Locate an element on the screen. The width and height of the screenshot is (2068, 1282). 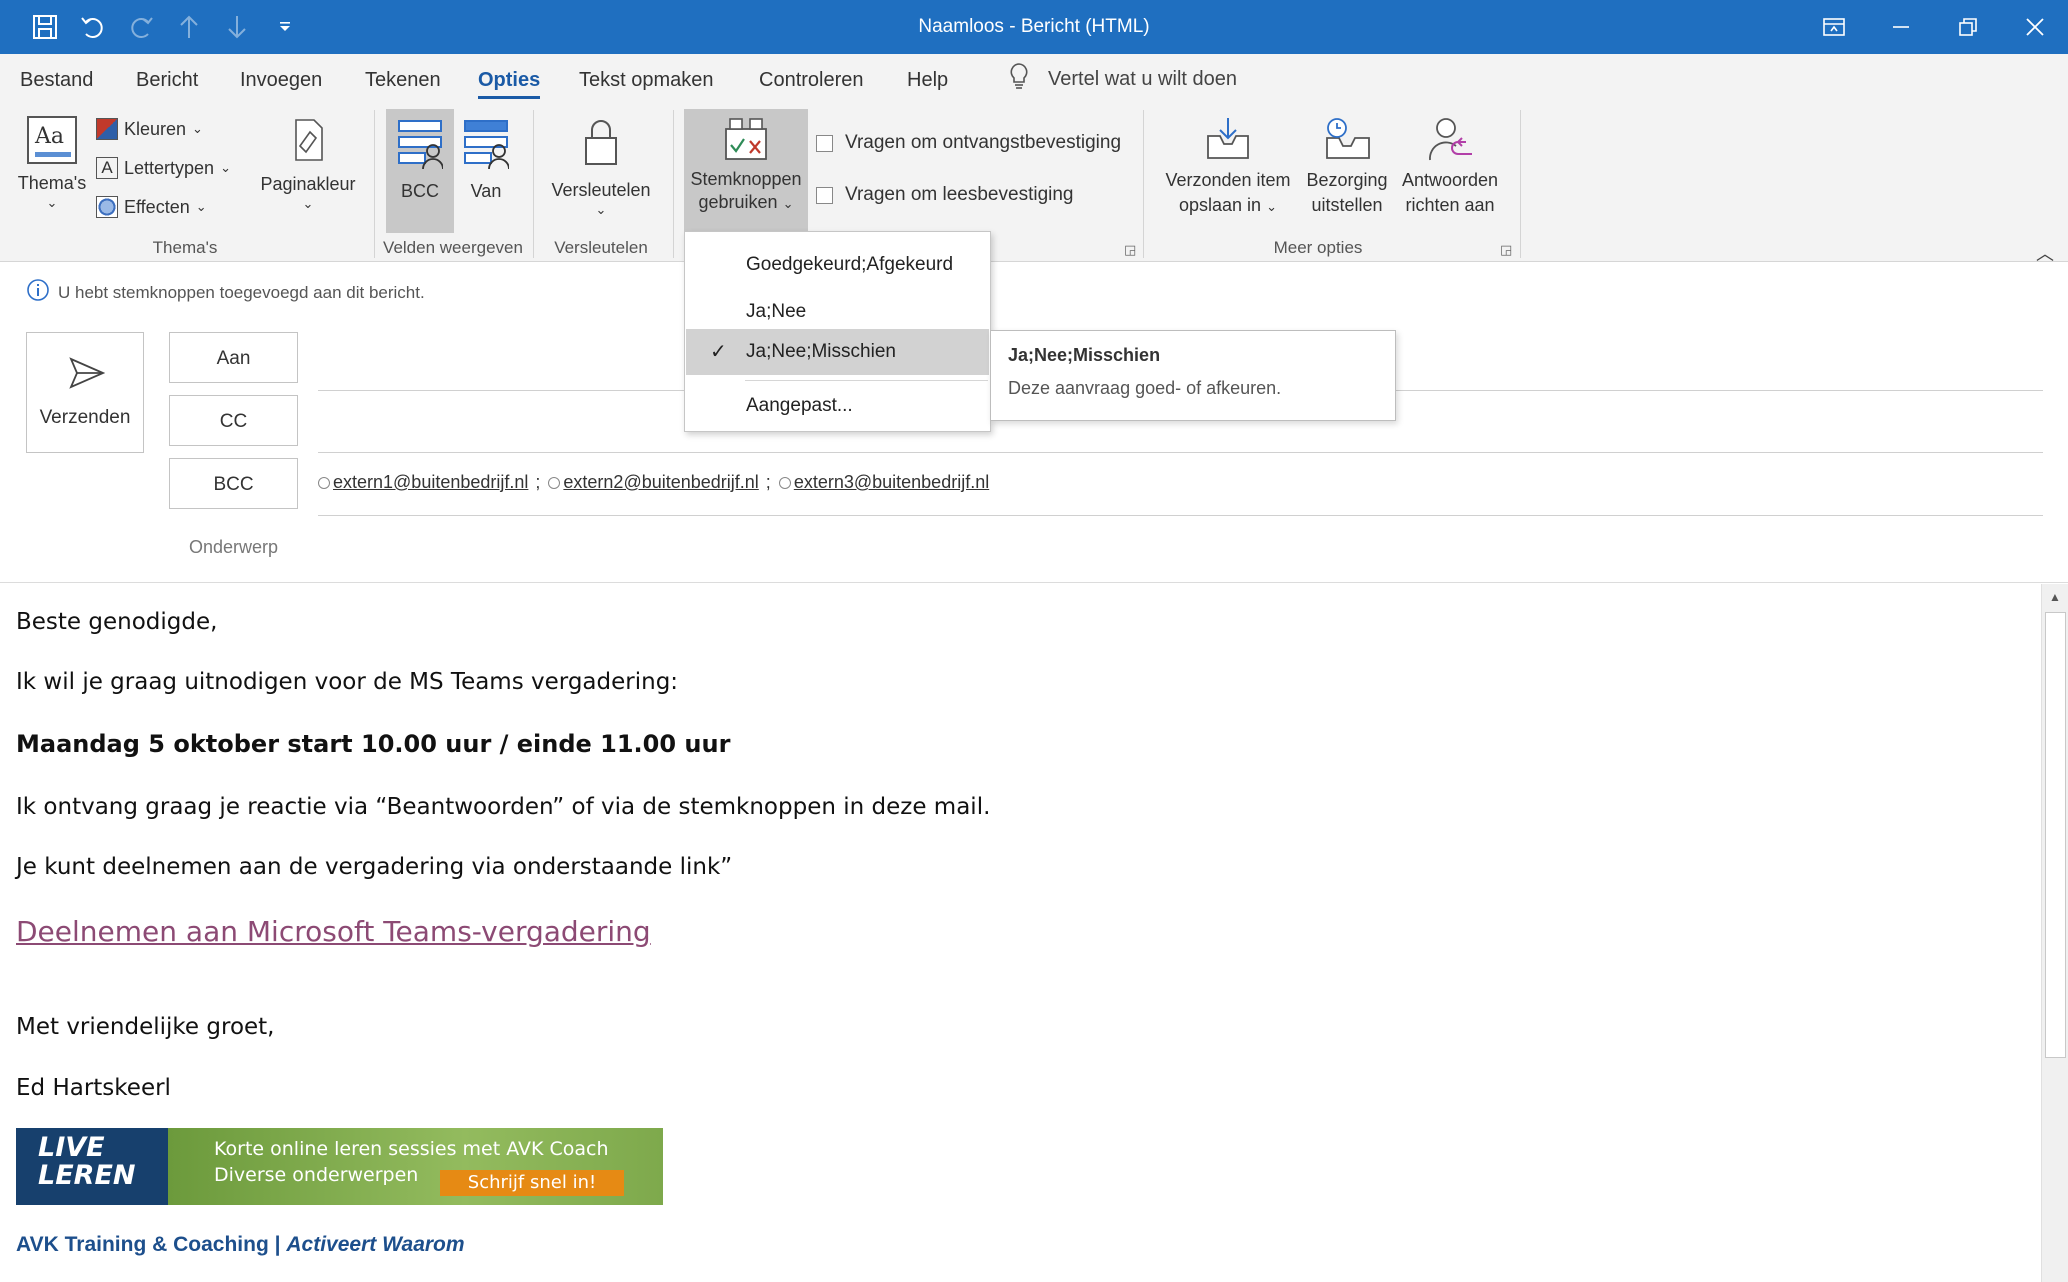
recipient-address: extern2@buitenbedrijf.nl is located at coordinates (660, 482).